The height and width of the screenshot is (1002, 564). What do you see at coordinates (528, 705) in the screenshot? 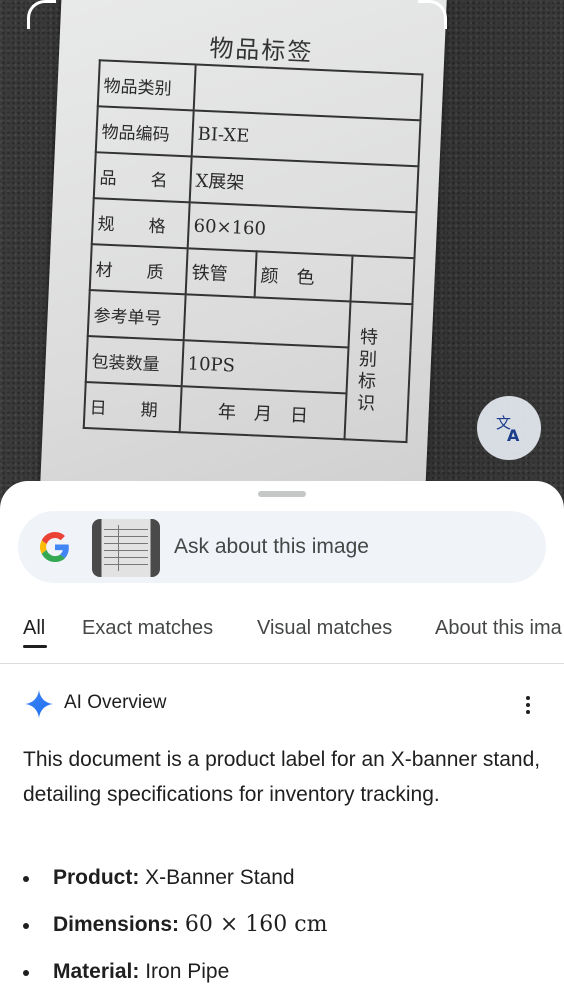
I see `more-vert-icon` at bounding box center [528, 705].